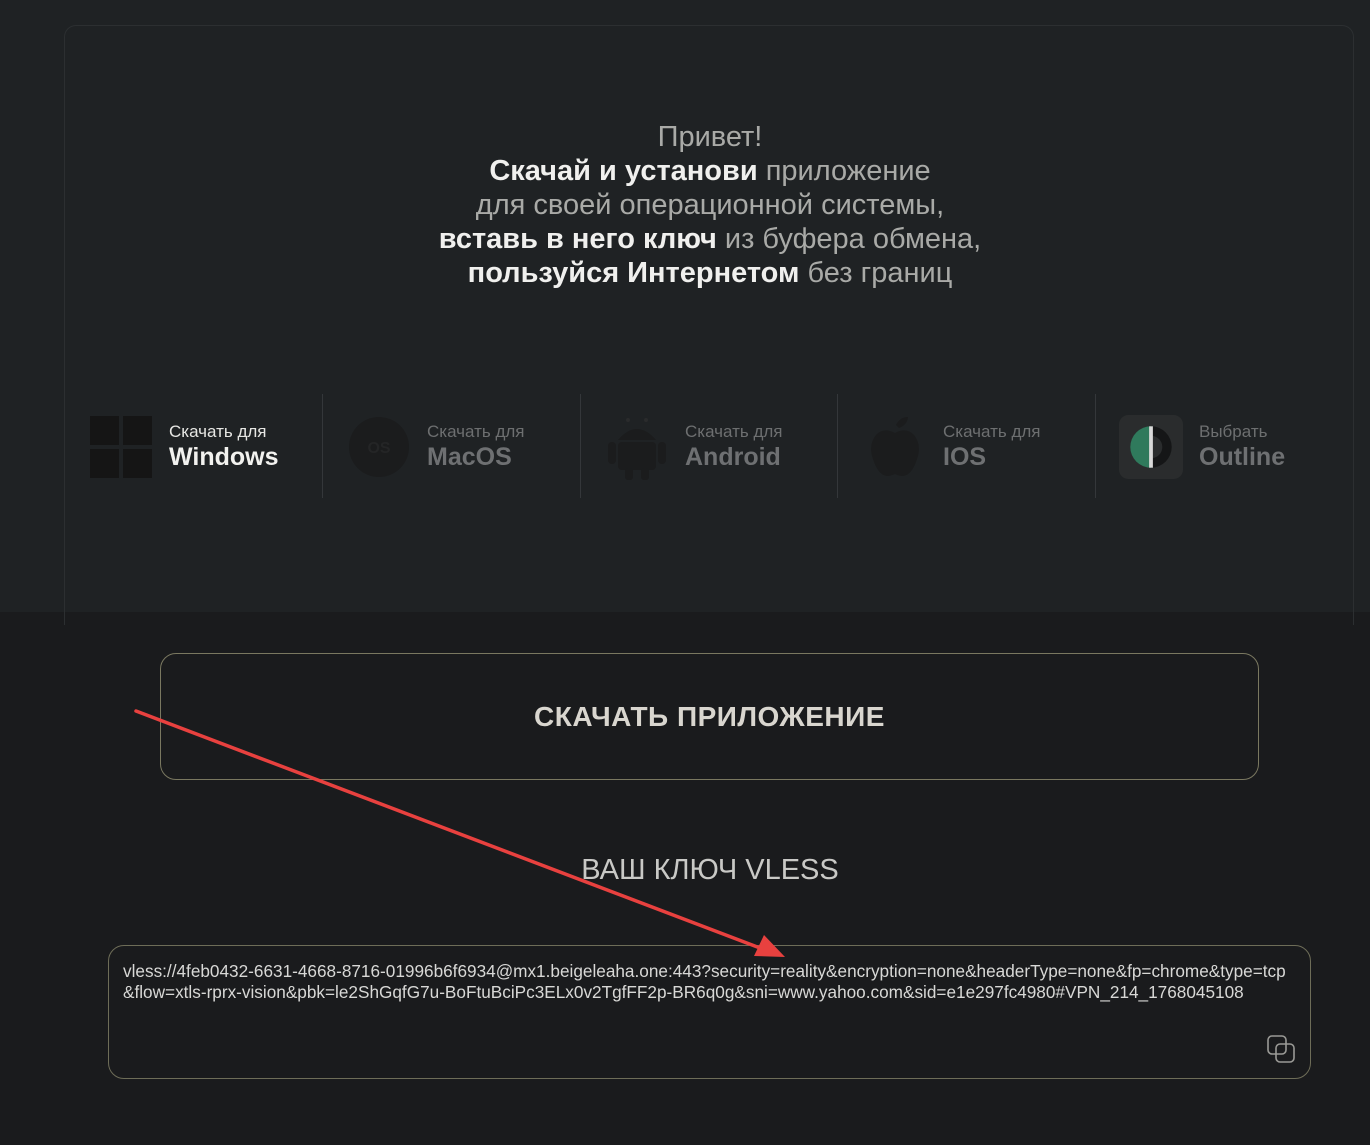 The image size is (1370, 1145). I want to click on greeting-rest-clipboard: из буфера обмена,, so click(849, 239).